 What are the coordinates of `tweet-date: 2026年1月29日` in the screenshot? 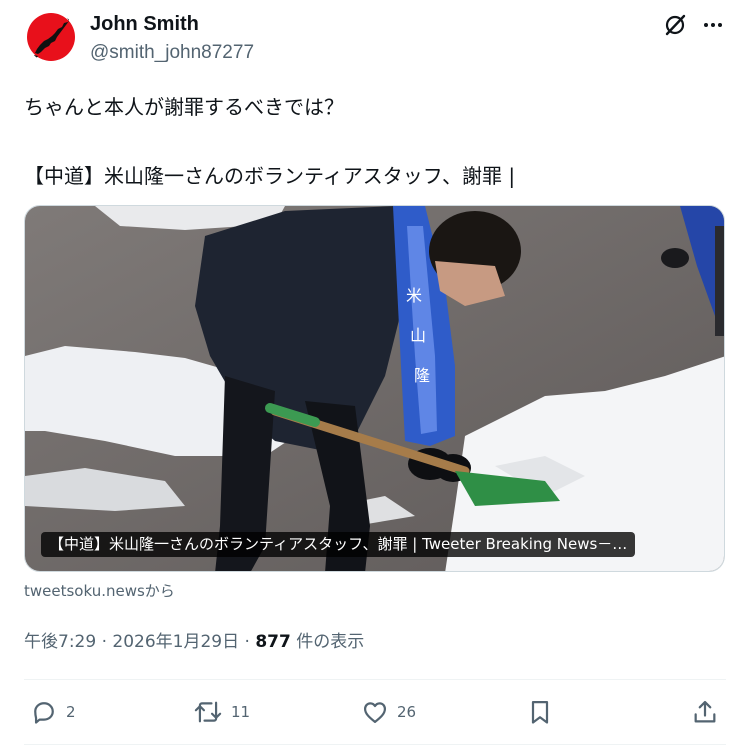 It's located at (175, 642).